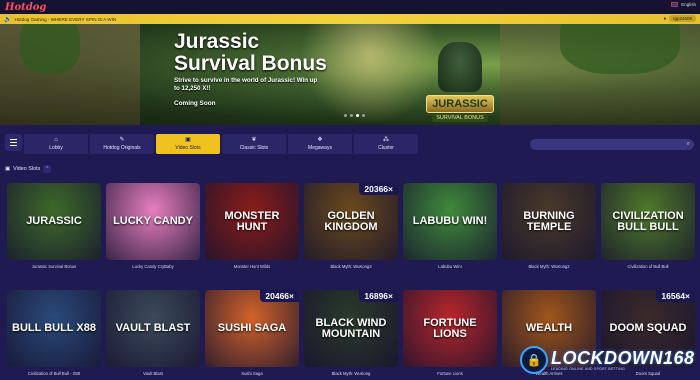 The height and width of the screenshot is (380, 700). Describe the element at coordinates (153, 266) in the screenshot. I see `game-caption: Lucky Candy CryBaby` at that location.